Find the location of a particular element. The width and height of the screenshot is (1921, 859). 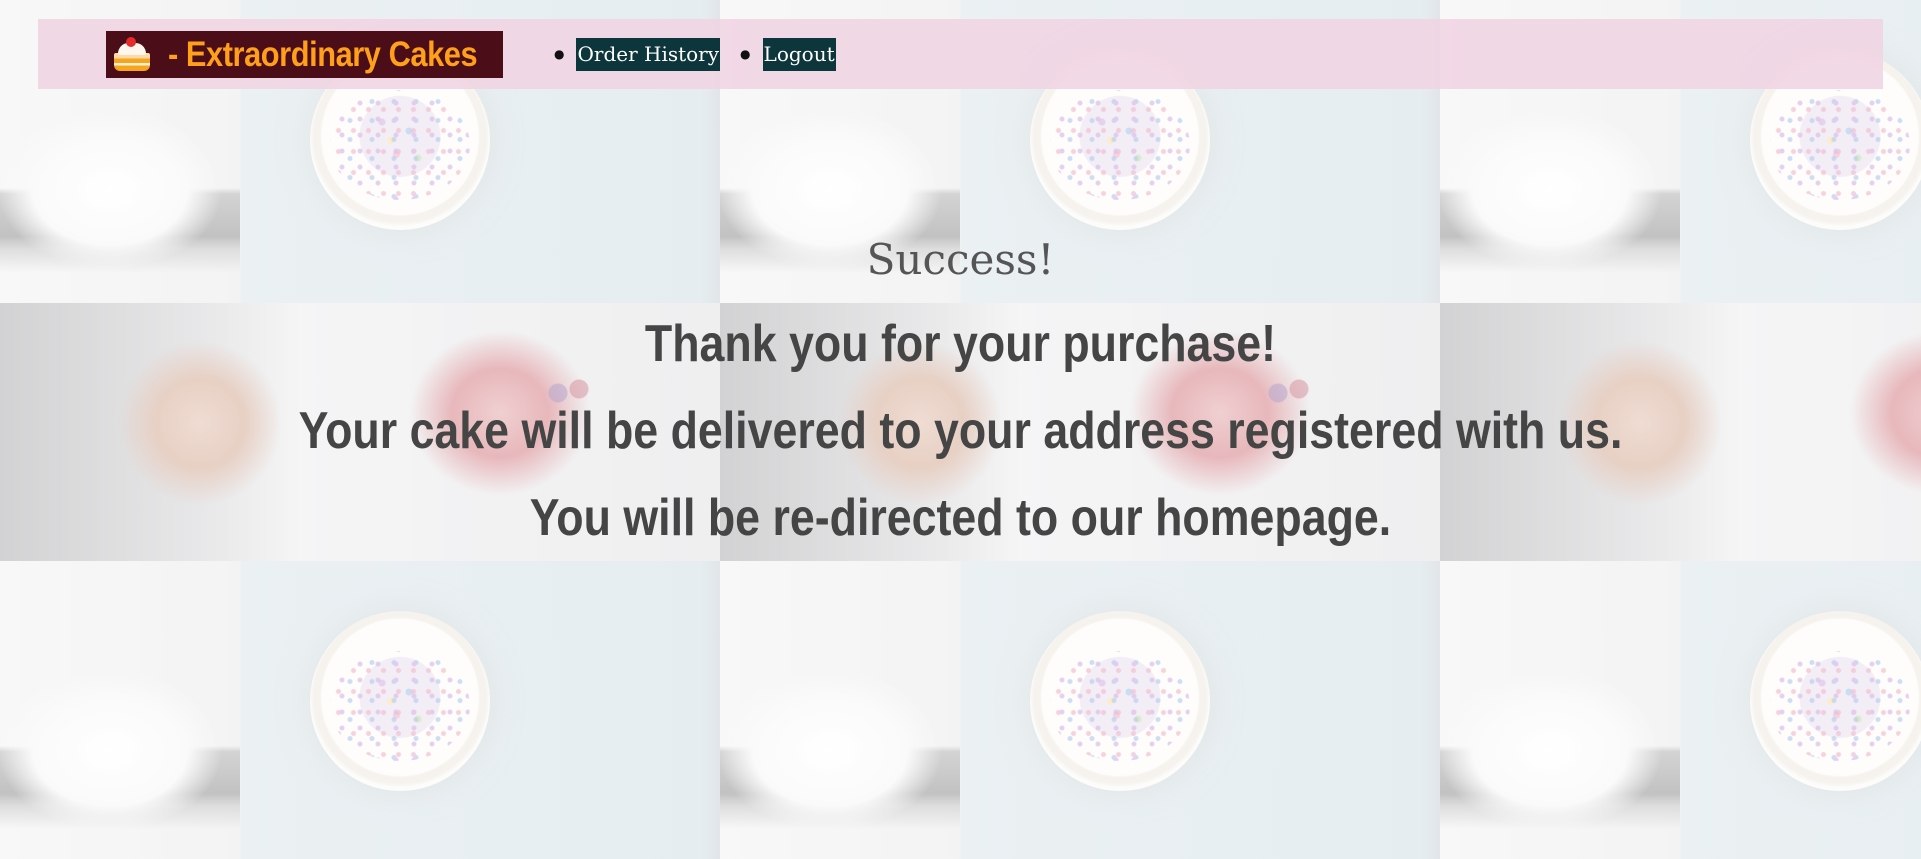

nav-item-logout: ● Logout is located at coordinates (788, 54).